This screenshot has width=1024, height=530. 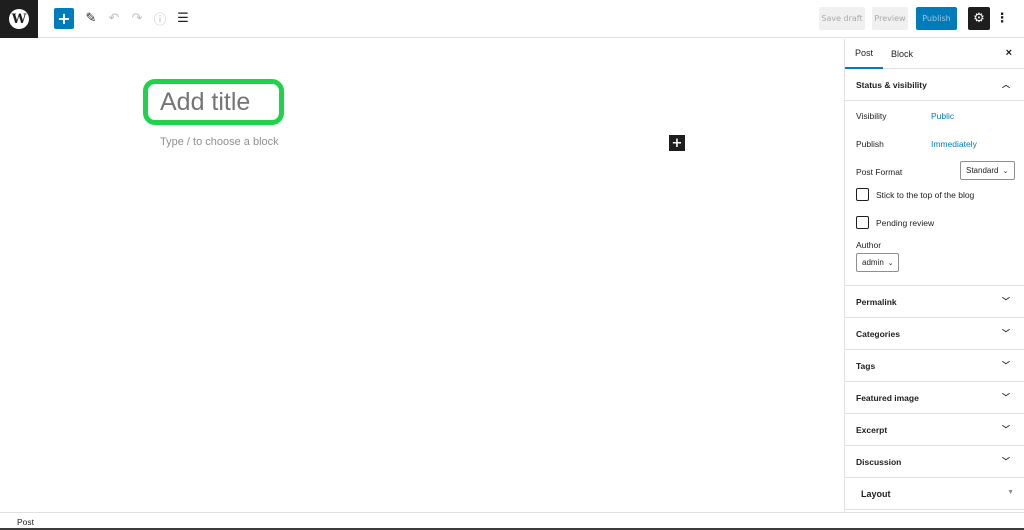 I want to click on redo-icon: ↷, so click(x=137, y=18).